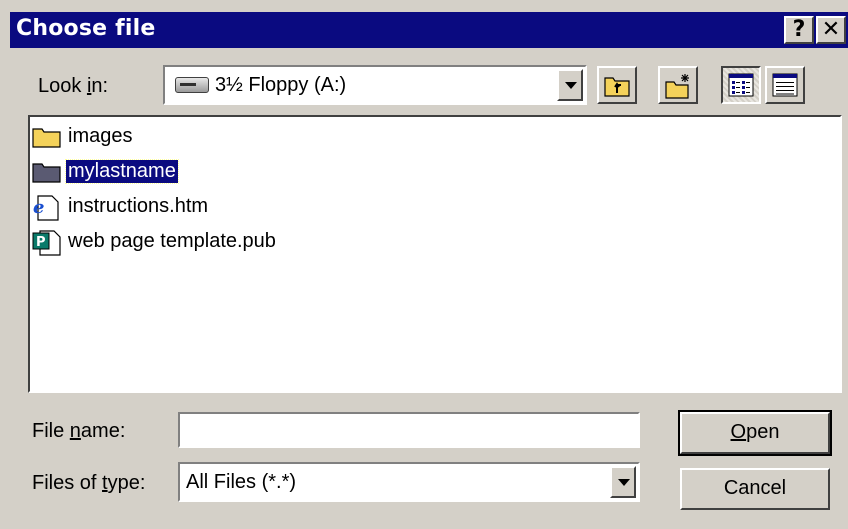 This screenshot has height=529, width=848. What do you see at coordinates (122, 171) in the screenshot?
I see `file-name: mylastname` at bounding box center [122, 171].